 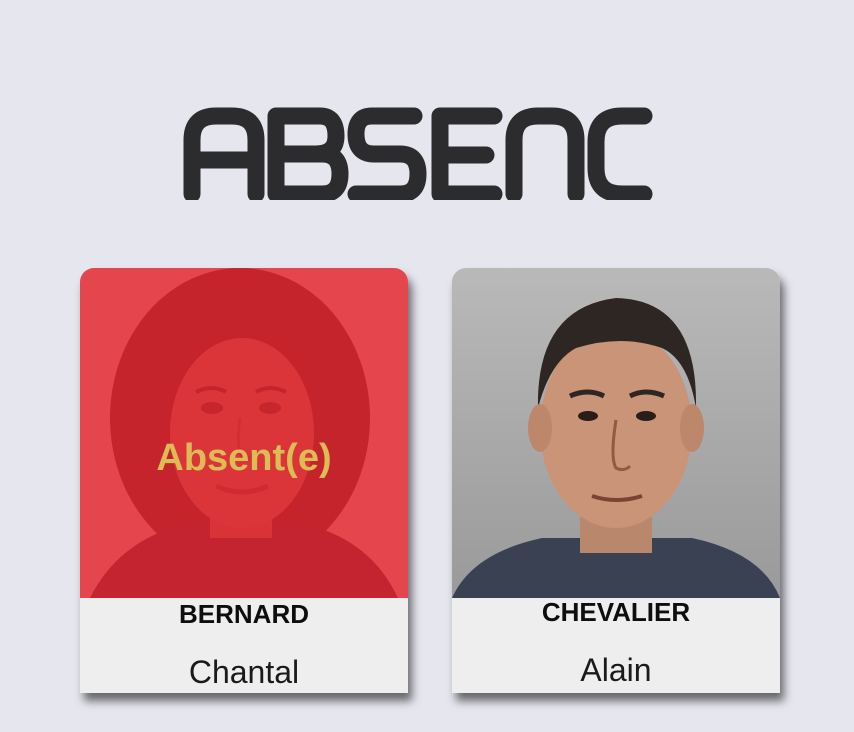 I want to click on person-first-name: Alain, so click(x=616, y=670).